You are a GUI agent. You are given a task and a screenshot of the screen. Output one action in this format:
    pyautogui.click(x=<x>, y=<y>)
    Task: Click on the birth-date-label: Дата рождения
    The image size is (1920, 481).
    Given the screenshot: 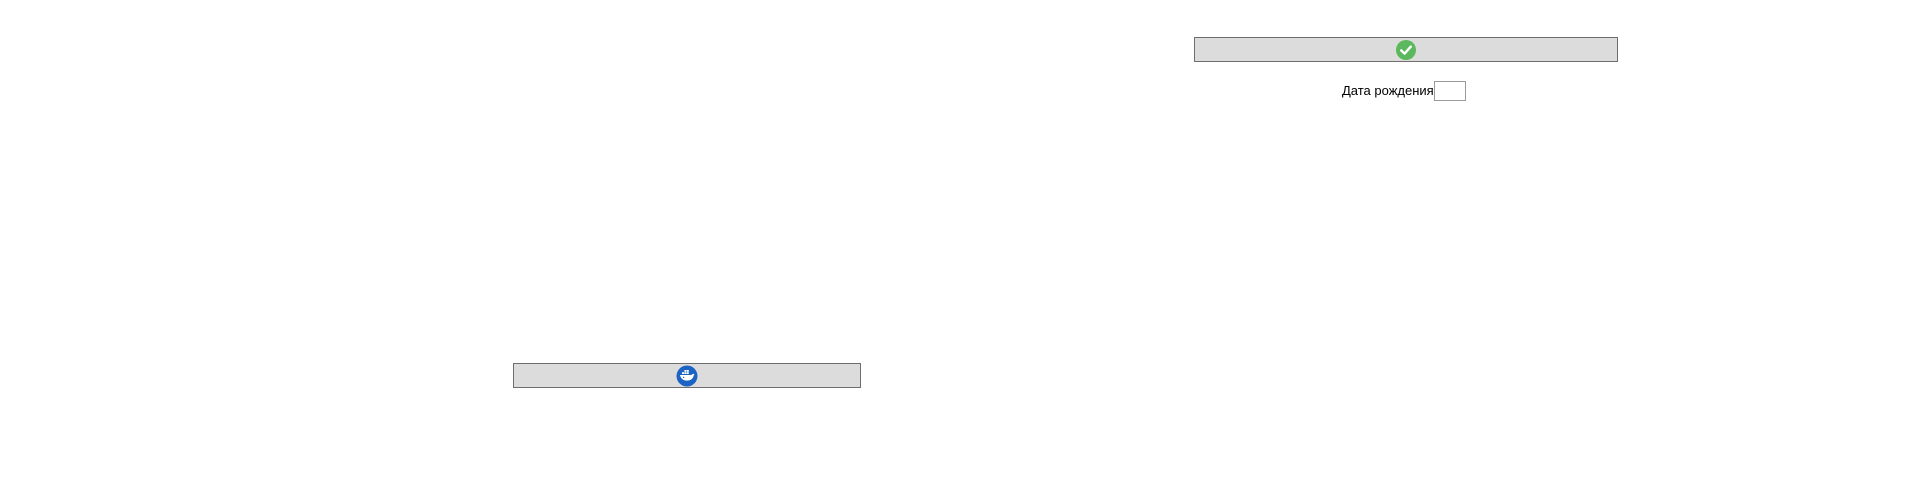 What is the action you would take?
    pyautogui.click(x=1388, y=90)
    